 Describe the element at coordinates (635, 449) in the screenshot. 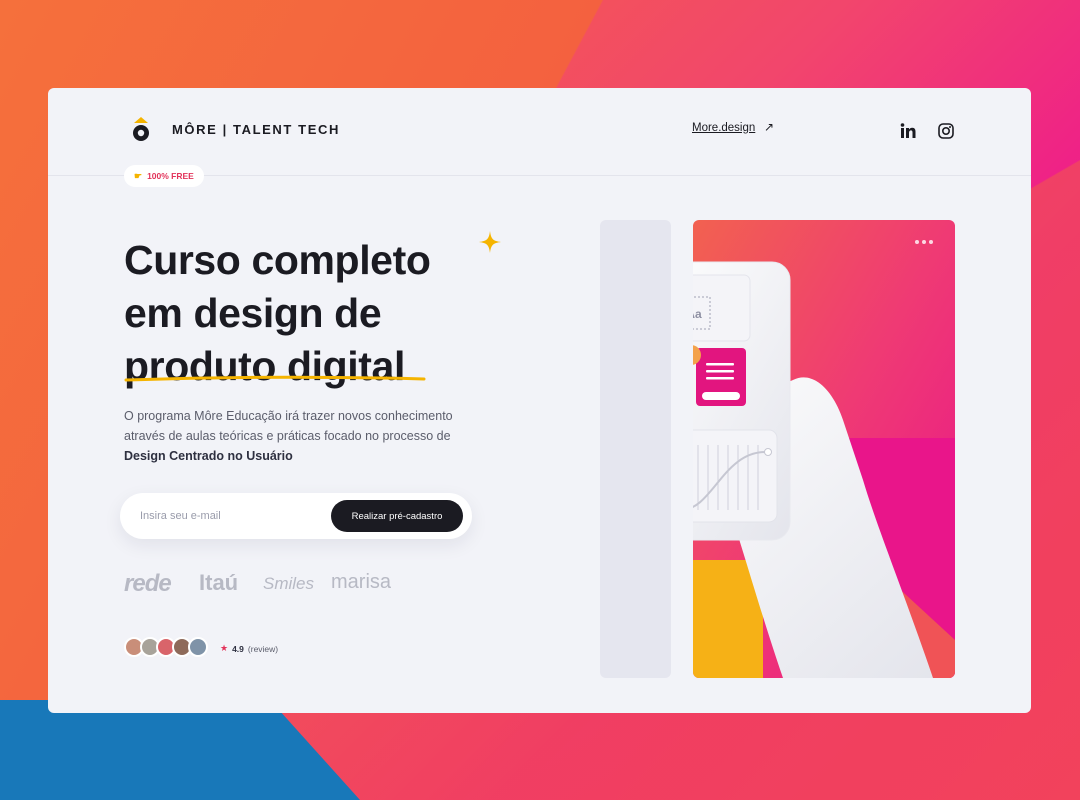

I see `decorative-column` at that location.